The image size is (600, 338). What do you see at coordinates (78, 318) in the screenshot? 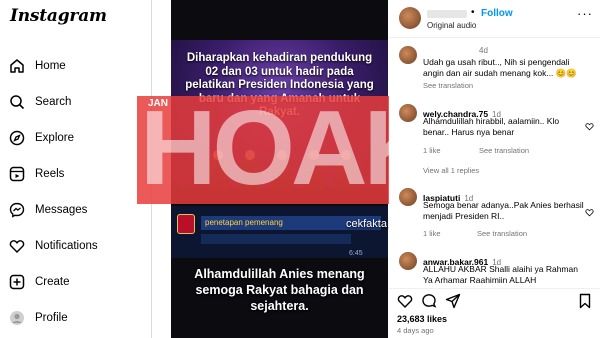
I see `sidebar-item-profile: Profile` at bounding box center [78, 318].